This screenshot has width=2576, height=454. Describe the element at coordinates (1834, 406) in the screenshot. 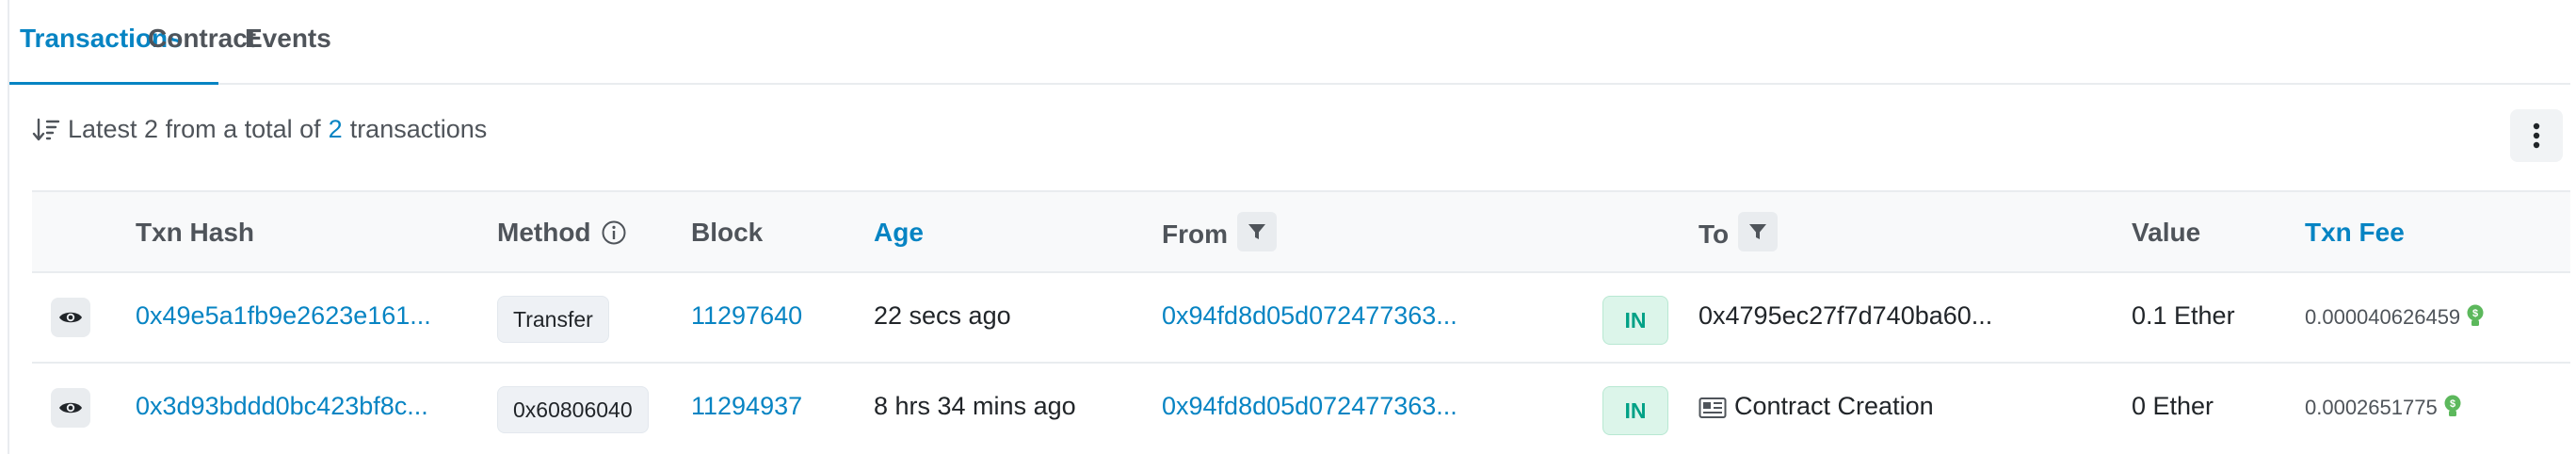

I see `to-contract-creation-label: Contract Creation` at that location.